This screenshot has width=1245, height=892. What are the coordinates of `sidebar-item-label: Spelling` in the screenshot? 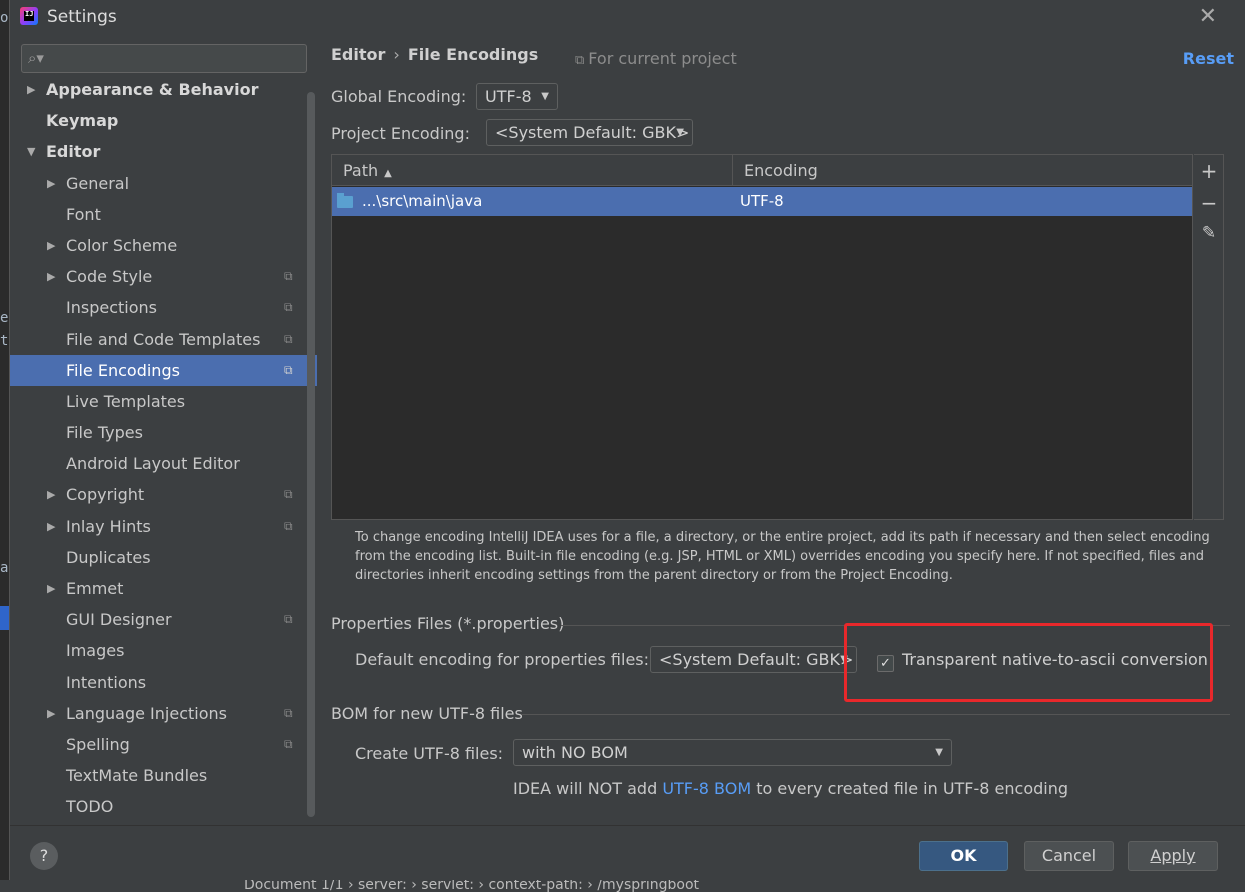 It's located at (98, 744).